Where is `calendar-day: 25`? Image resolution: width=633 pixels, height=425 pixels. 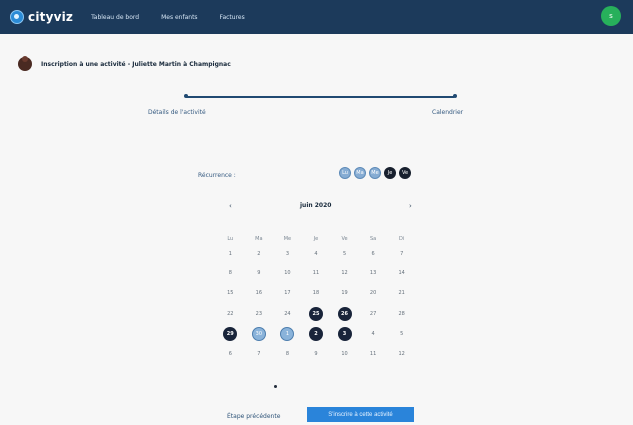
calendar-day: 25 is located at coordinates (316, 314).